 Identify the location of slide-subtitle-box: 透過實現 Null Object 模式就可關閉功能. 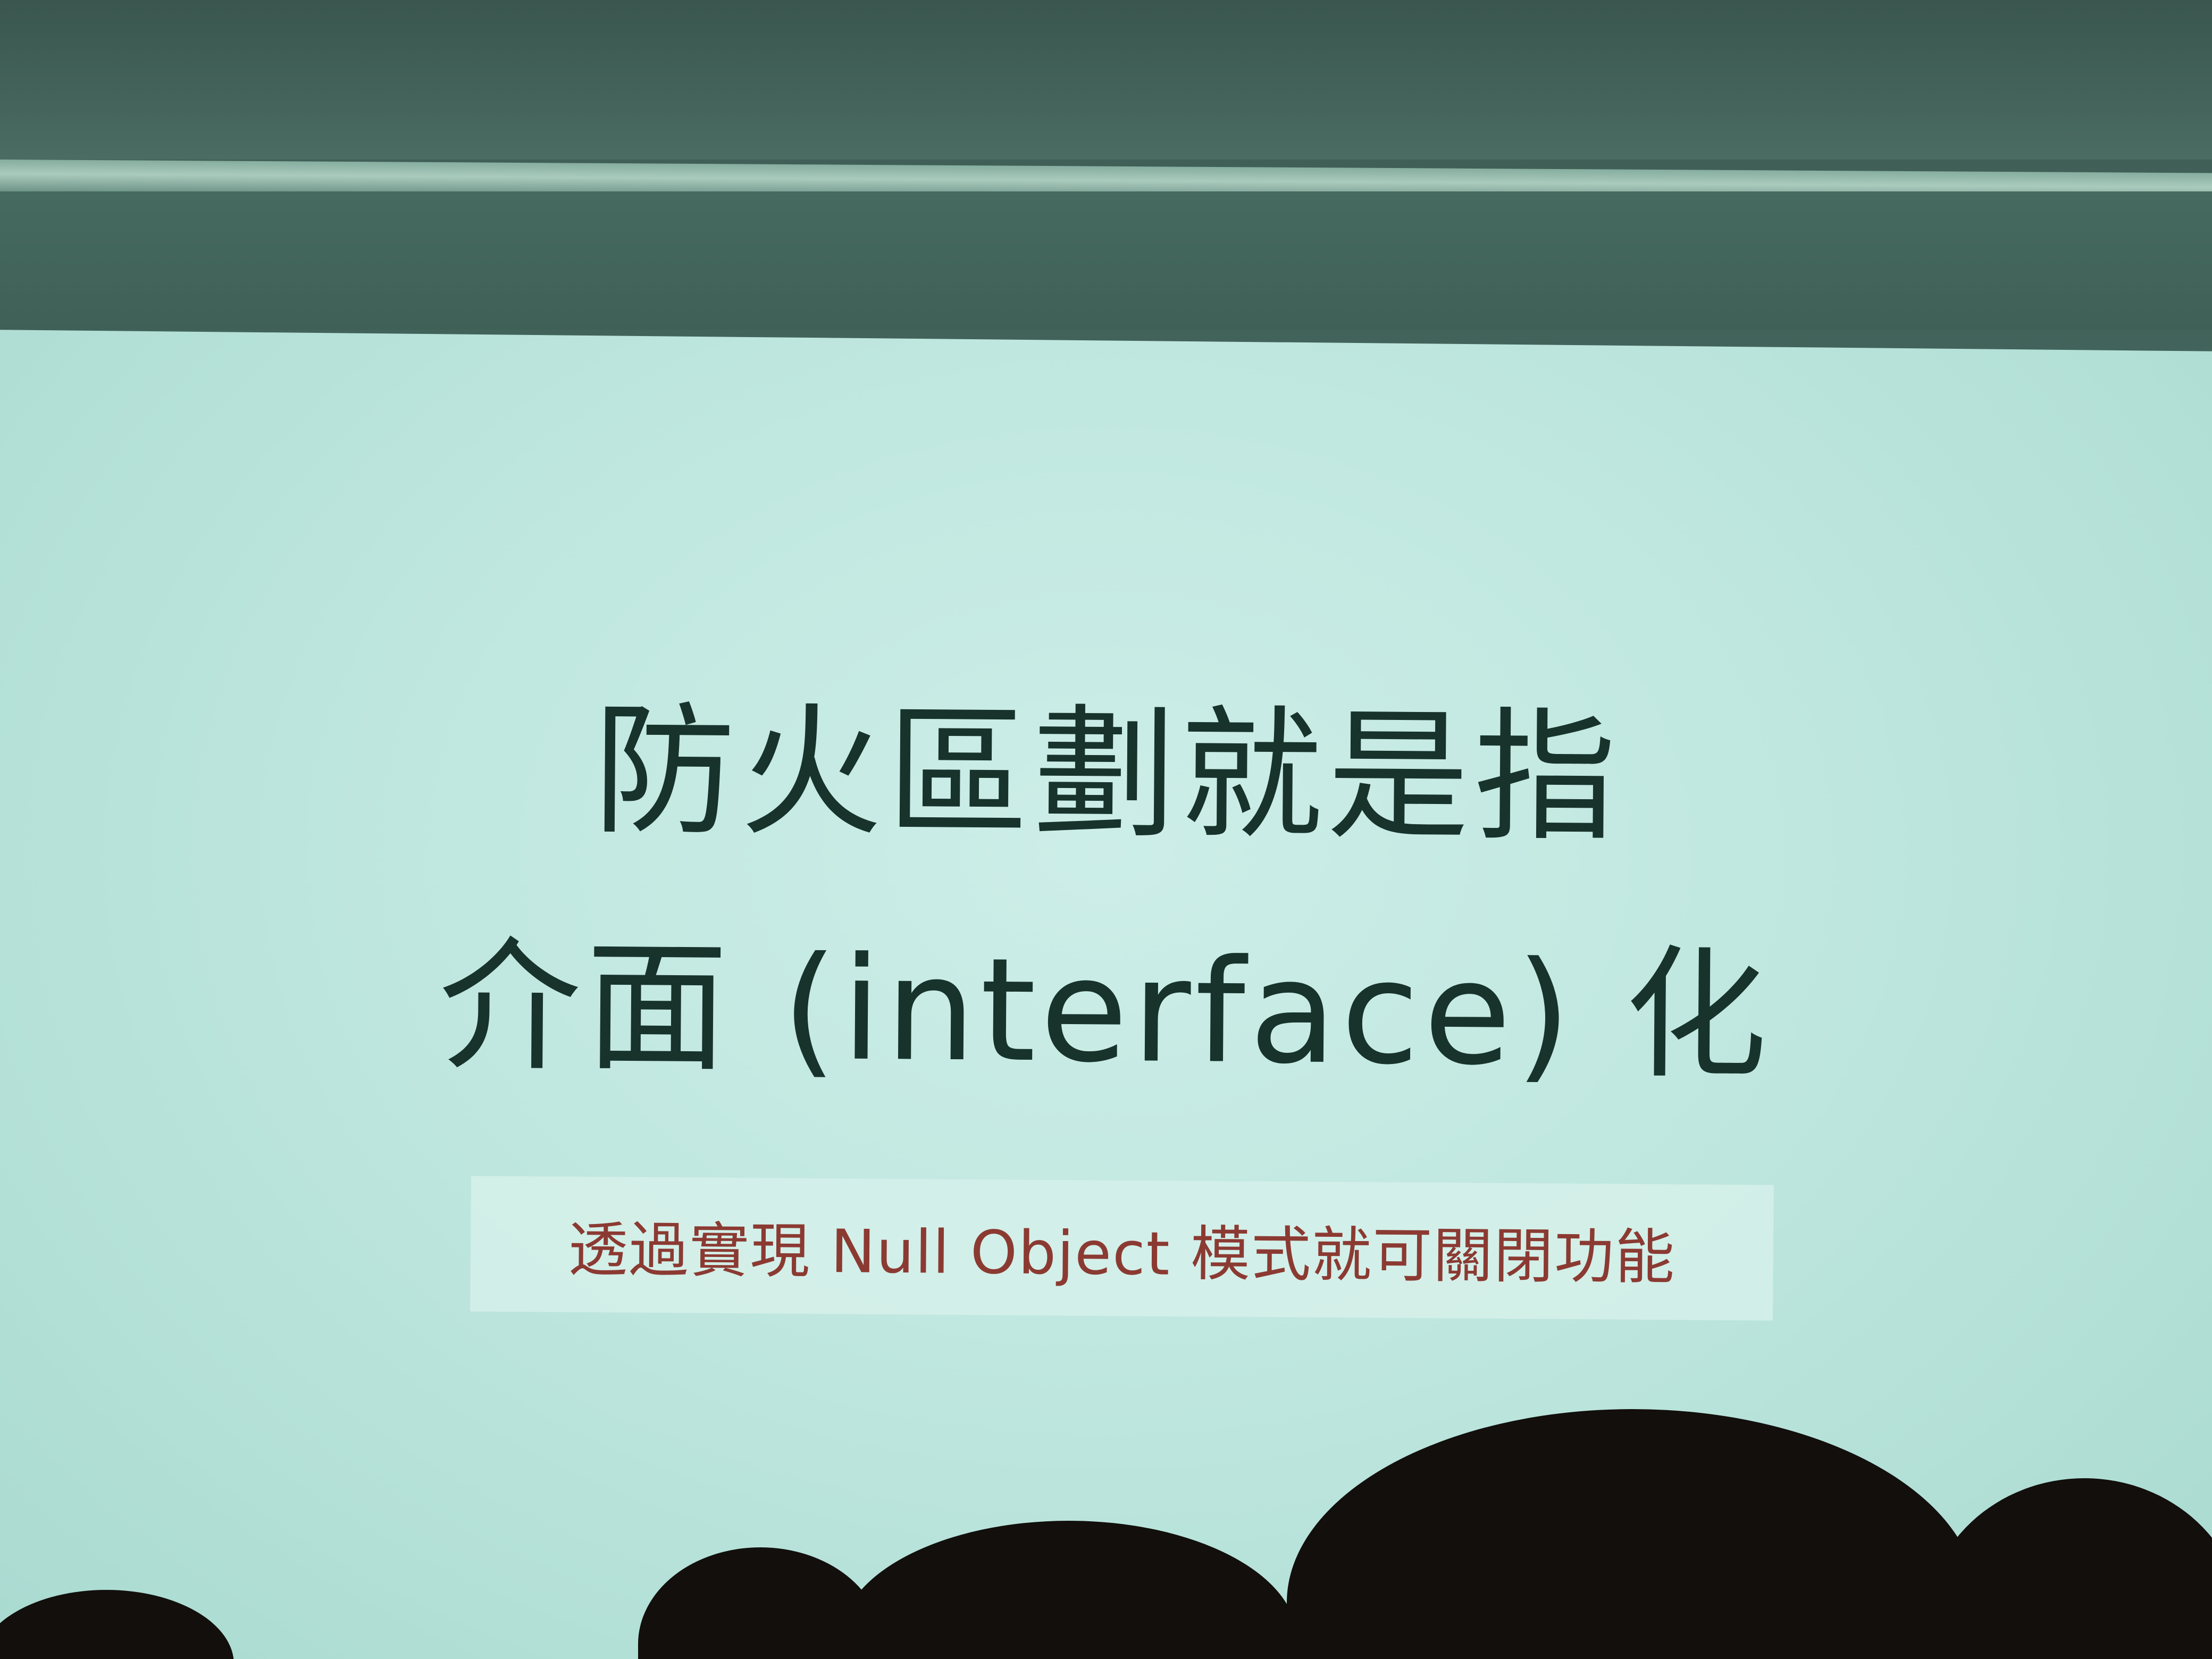
(1122, 1248).